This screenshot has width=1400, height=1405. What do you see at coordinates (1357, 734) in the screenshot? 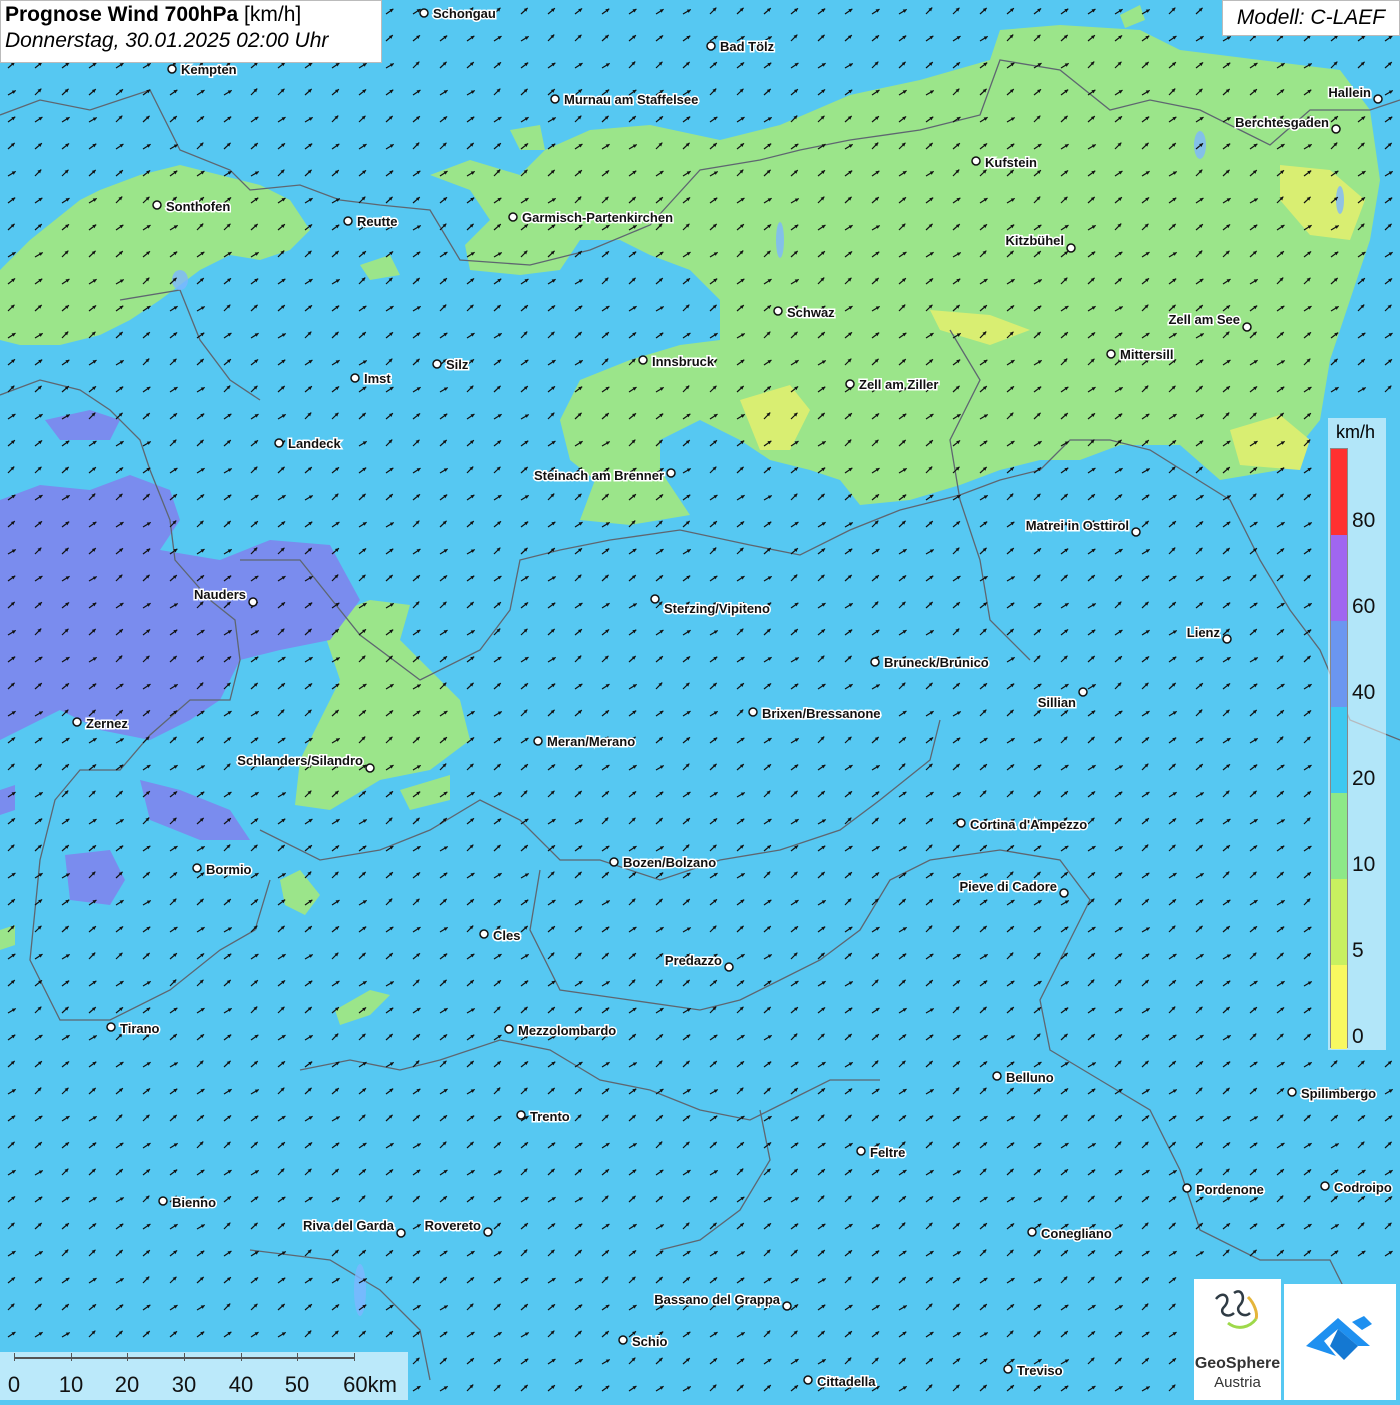
I see `color-legend: km/h 80 60 40 20 10 5 0` at bounding box center [1357, 734].